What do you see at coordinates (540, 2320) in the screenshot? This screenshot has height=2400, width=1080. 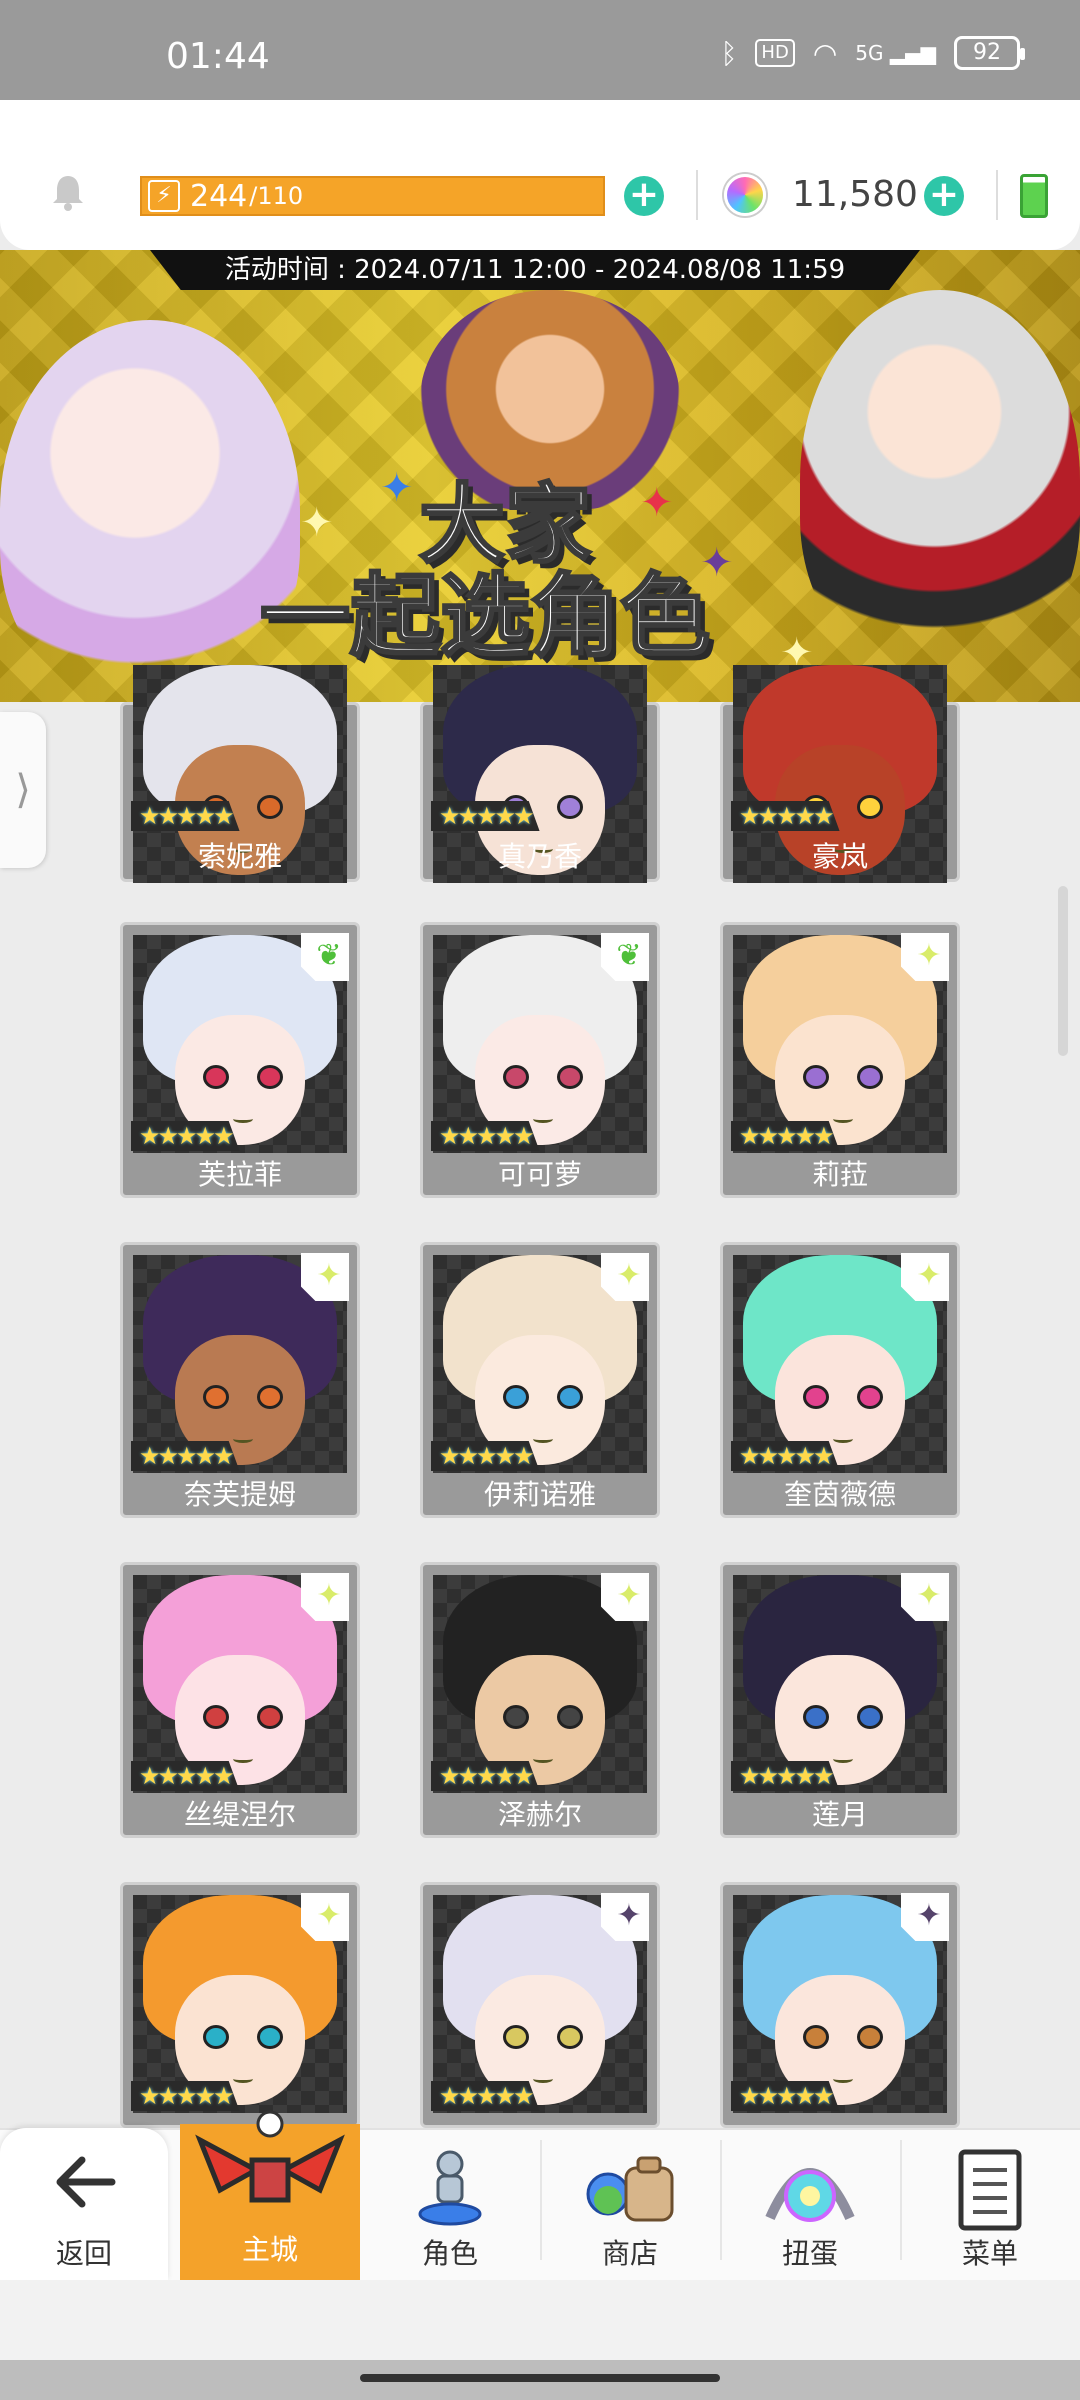 I see `bottom-spacer` at bounding box center [540, 2320].